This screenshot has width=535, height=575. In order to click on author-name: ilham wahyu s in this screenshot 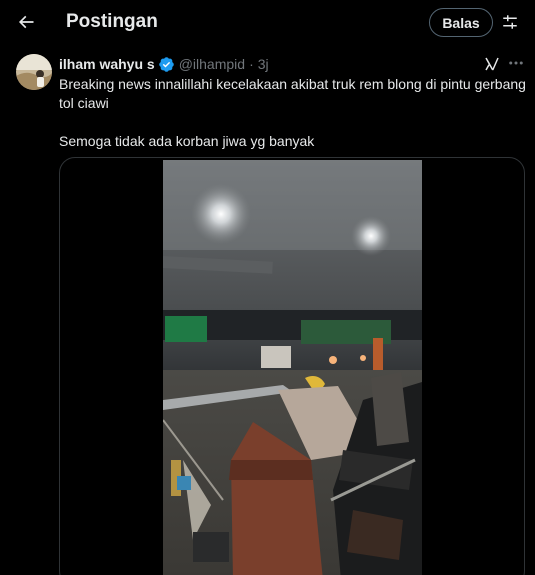, I will do `click(107, 64)`.